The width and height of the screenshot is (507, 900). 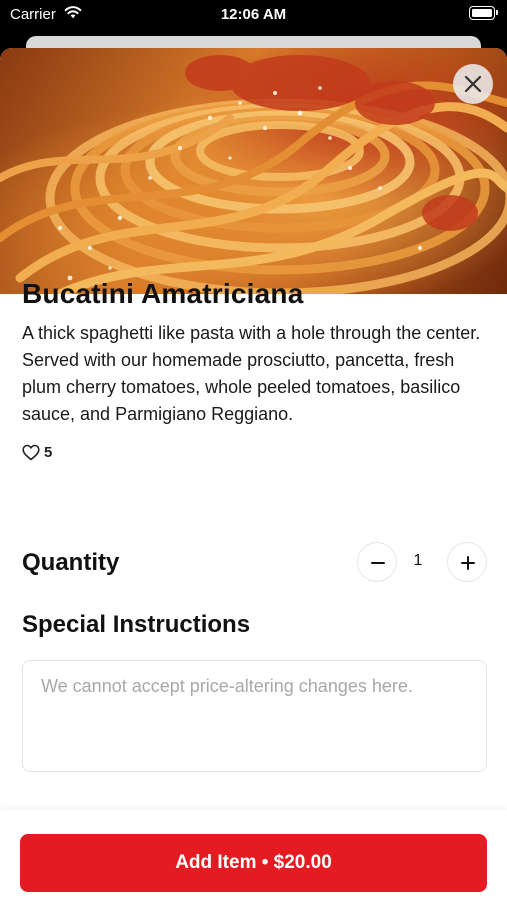 I want to click on likes: 5, so click(x=253, y=452).